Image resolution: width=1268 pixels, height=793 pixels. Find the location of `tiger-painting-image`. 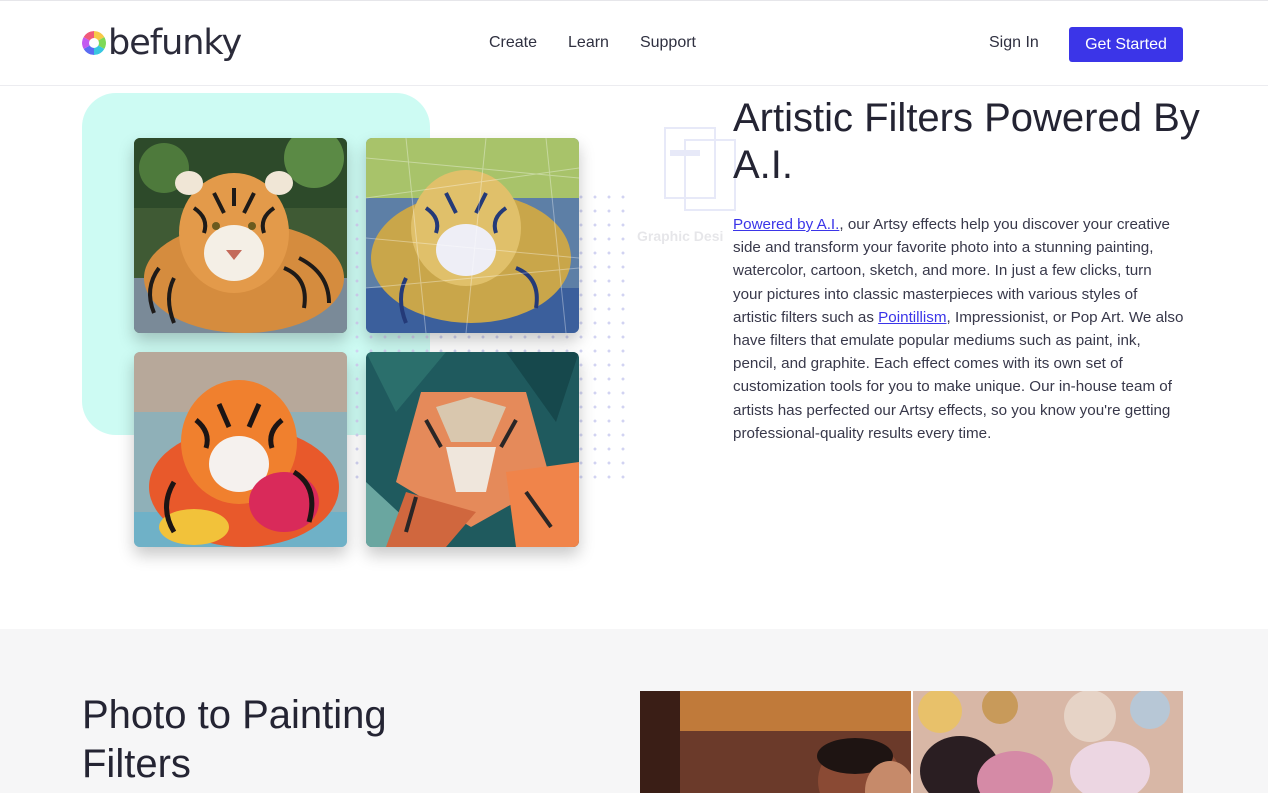

tiger-painting-image is located at coordinates (240, 449).